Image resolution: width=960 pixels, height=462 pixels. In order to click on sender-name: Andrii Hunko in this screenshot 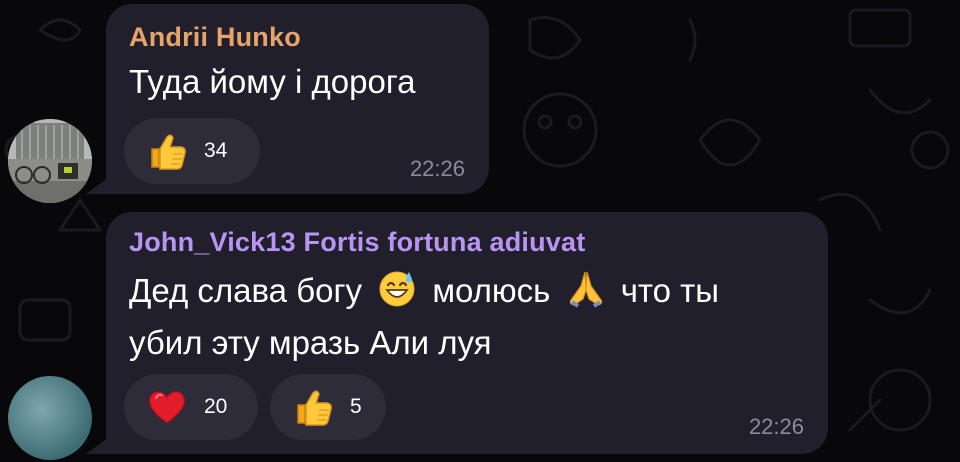, I will do `click(215, 37)`.